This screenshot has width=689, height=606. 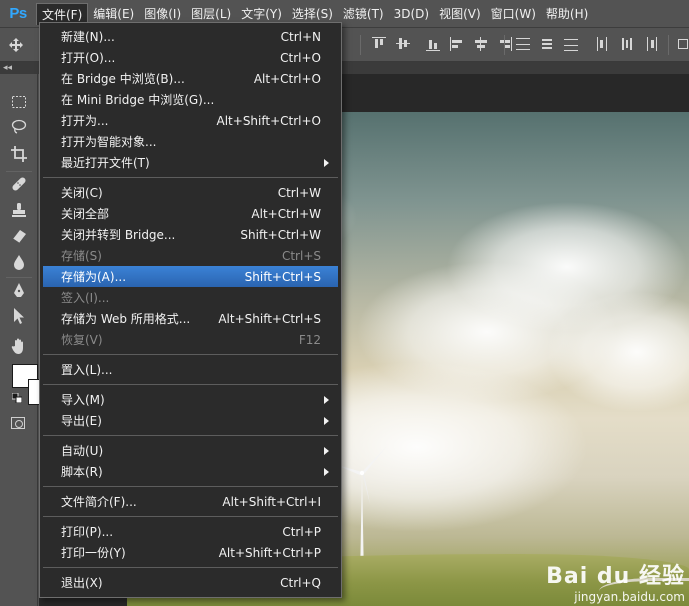 What do you see at coordinates (19, 210) in the screenshot?
I see `stamp-tool-icon` at bounding box center [19, 210].